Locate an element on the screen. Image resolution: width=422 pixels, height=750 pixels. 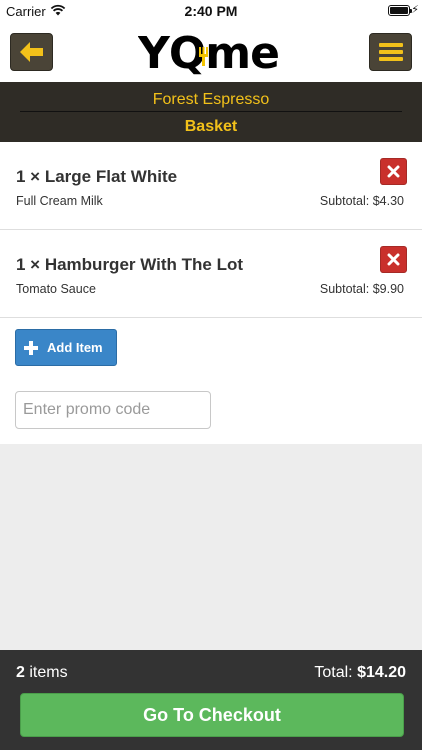
battery-icon is located at coordinates (400, 10).